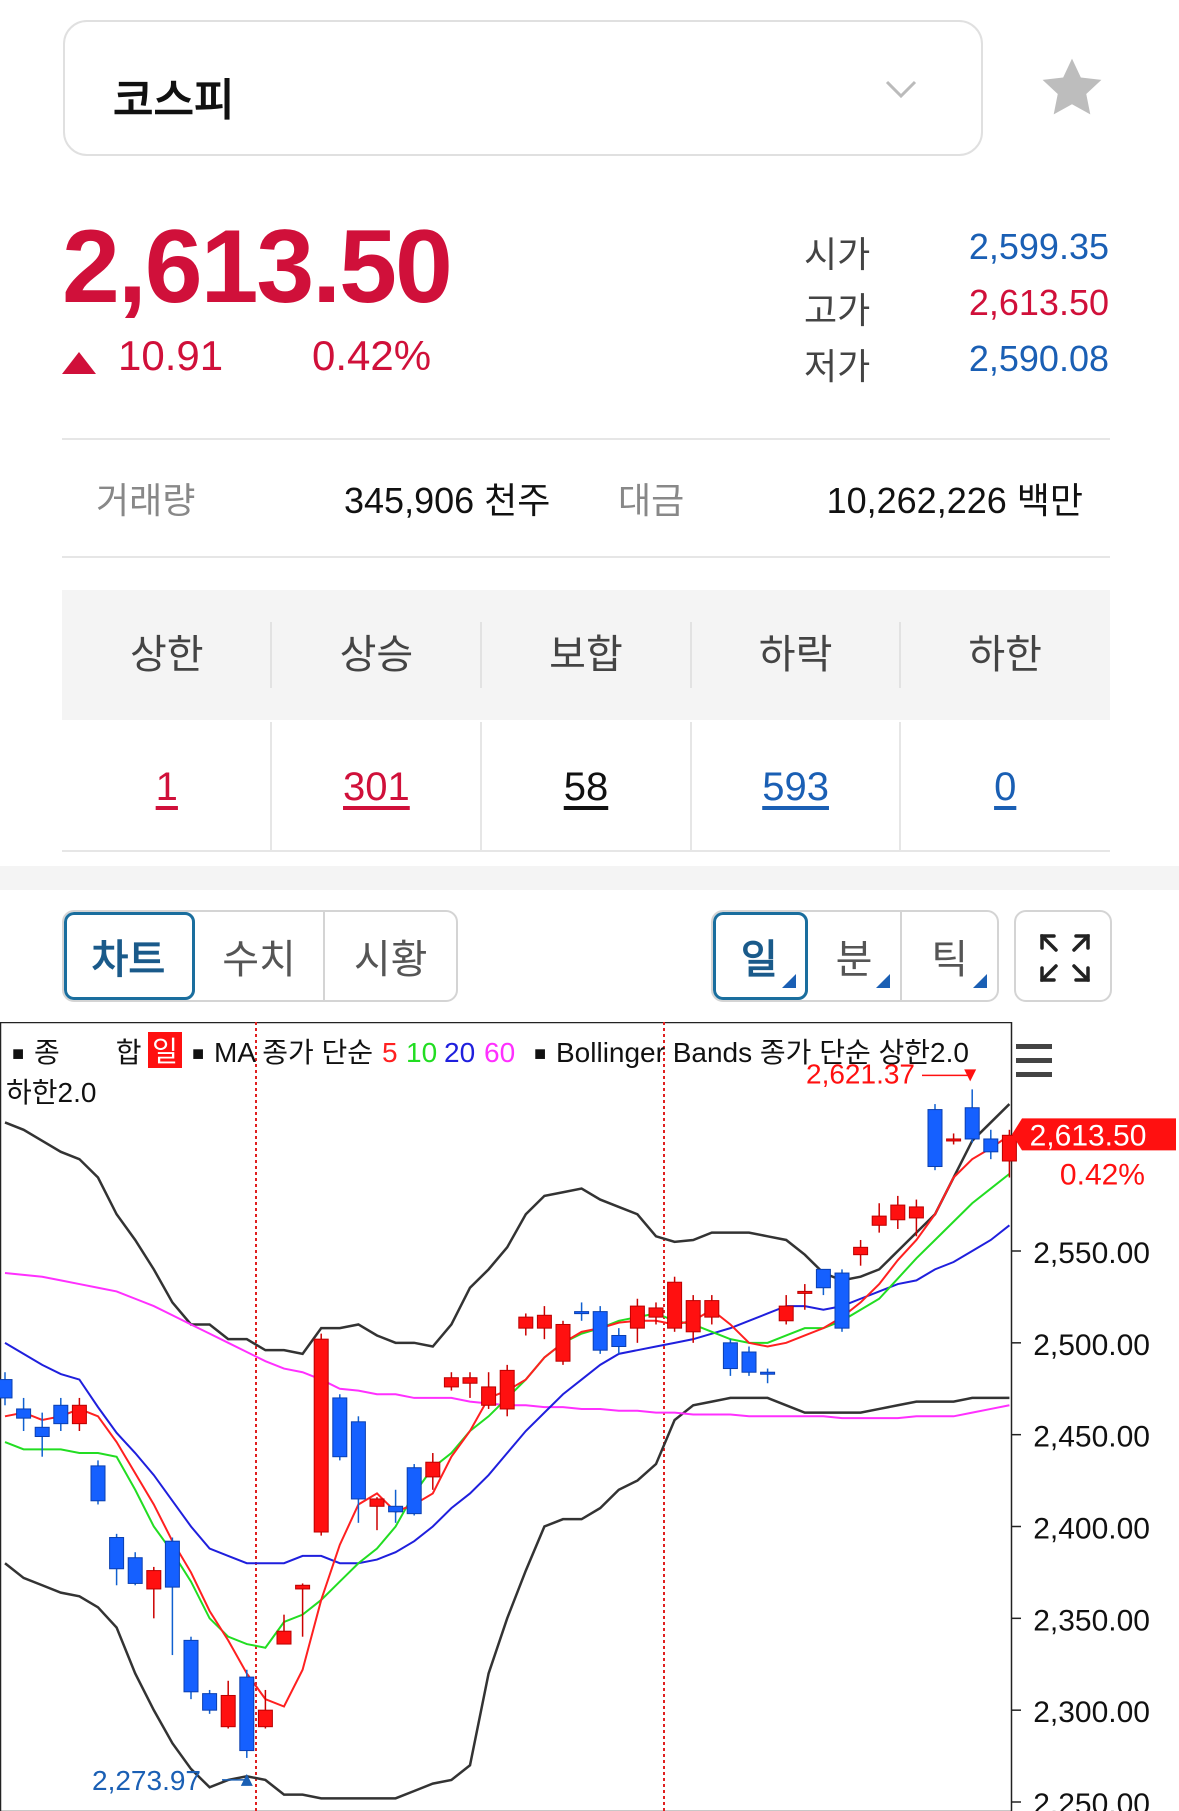 The height and width of the screenshot is (1811, 1179). Describe the element at coordinates (795, 655) in the screenshot. I see `breadth-header-down: 하락` at that location.